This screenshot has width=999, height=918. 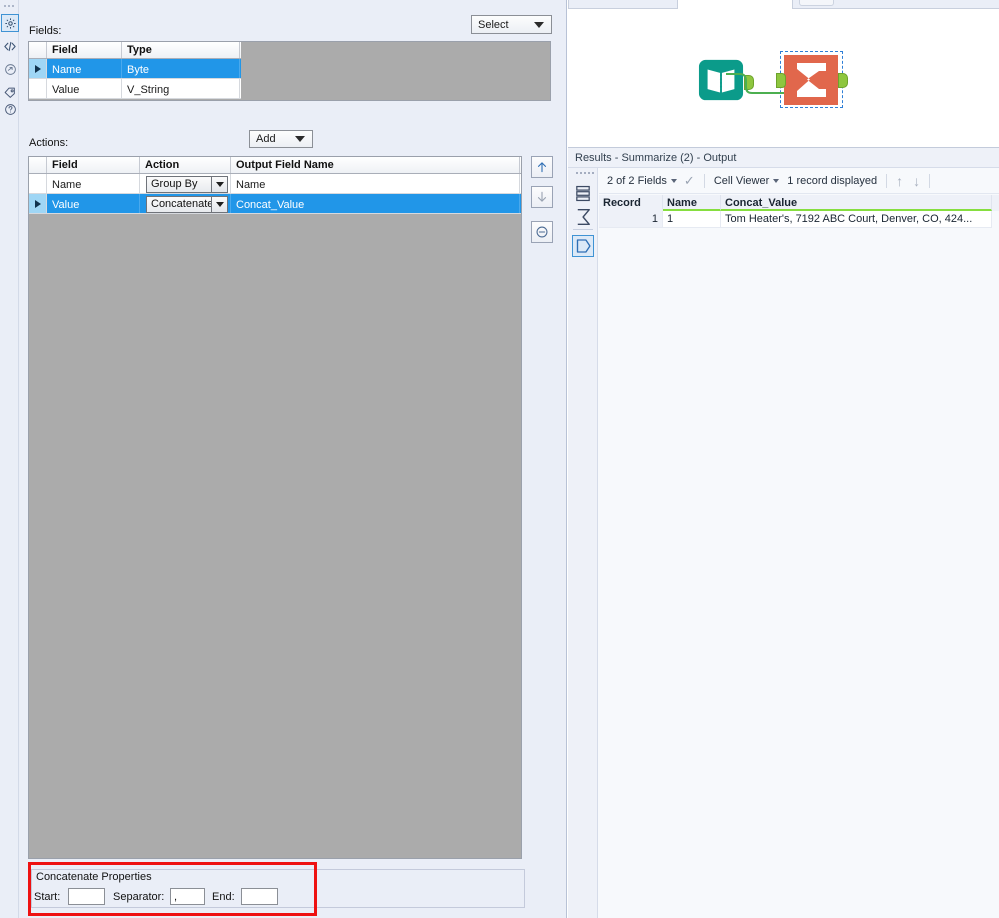 I want to click on checkmark-icon: ✓, so click(x=689, y=181).